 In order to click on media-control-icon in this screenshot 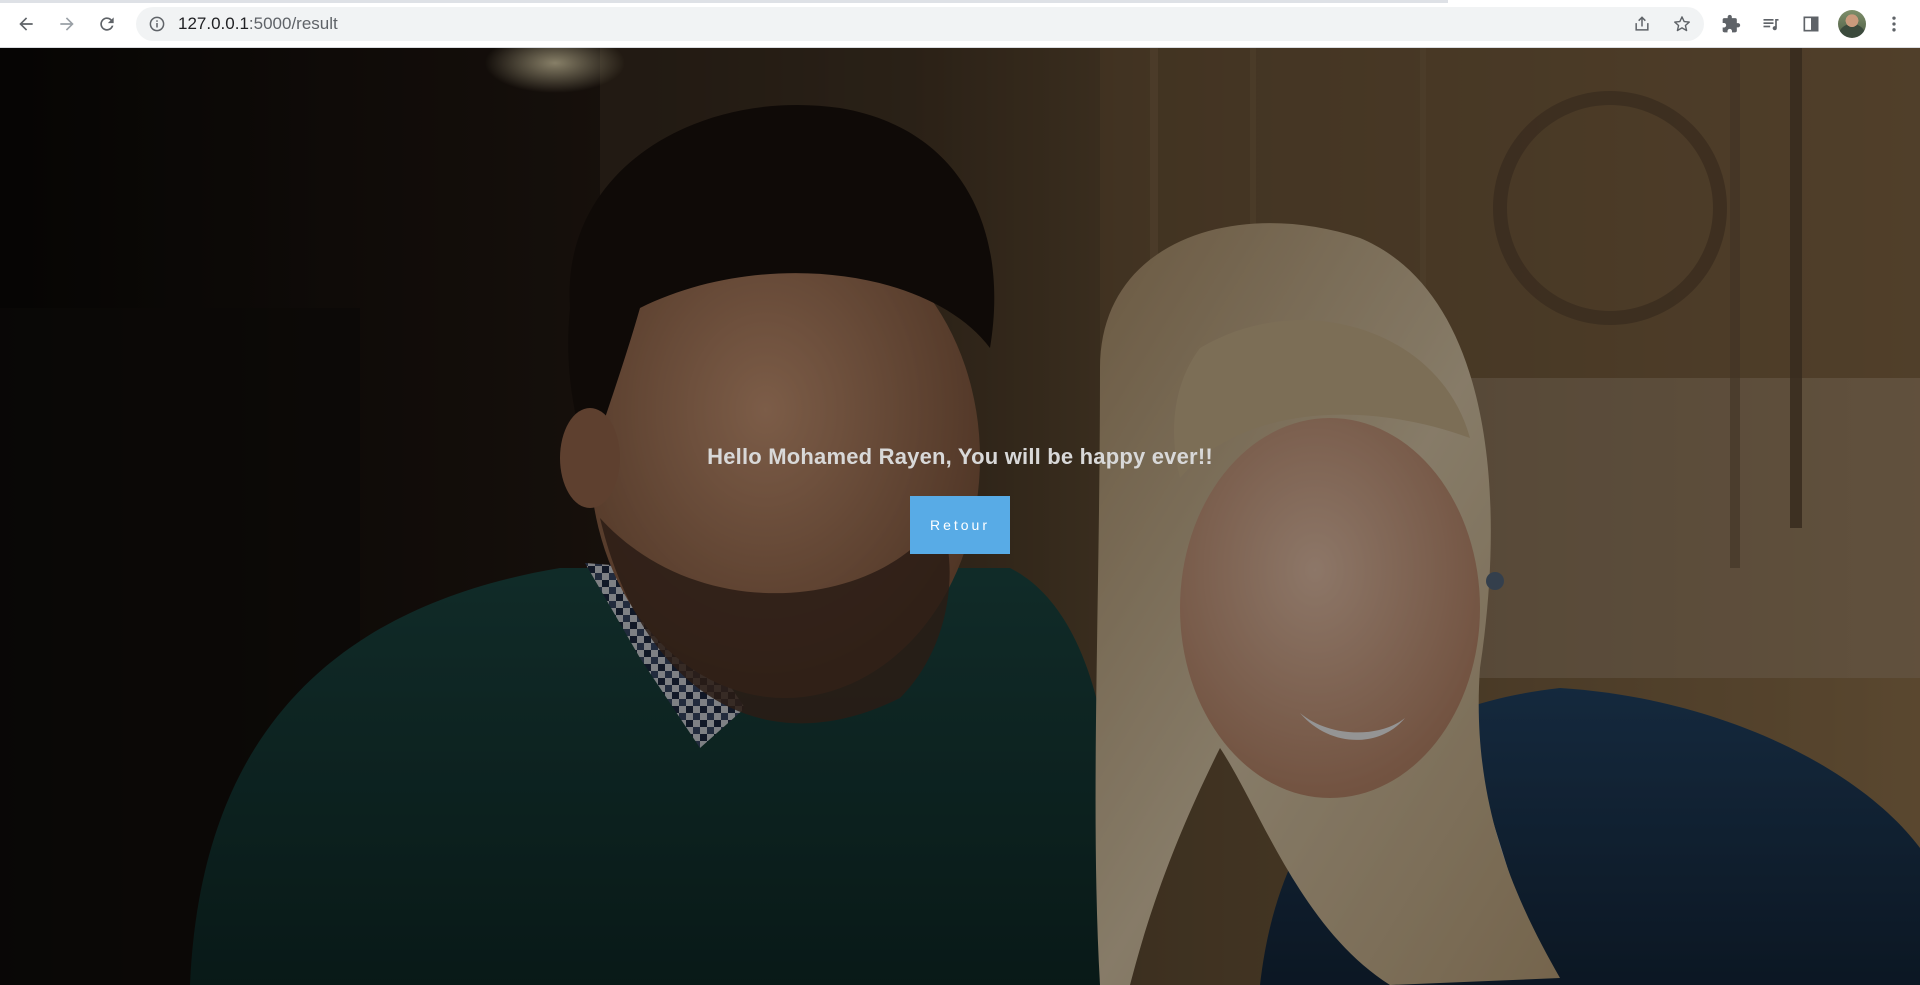, I will do `click(1771, 25)`.